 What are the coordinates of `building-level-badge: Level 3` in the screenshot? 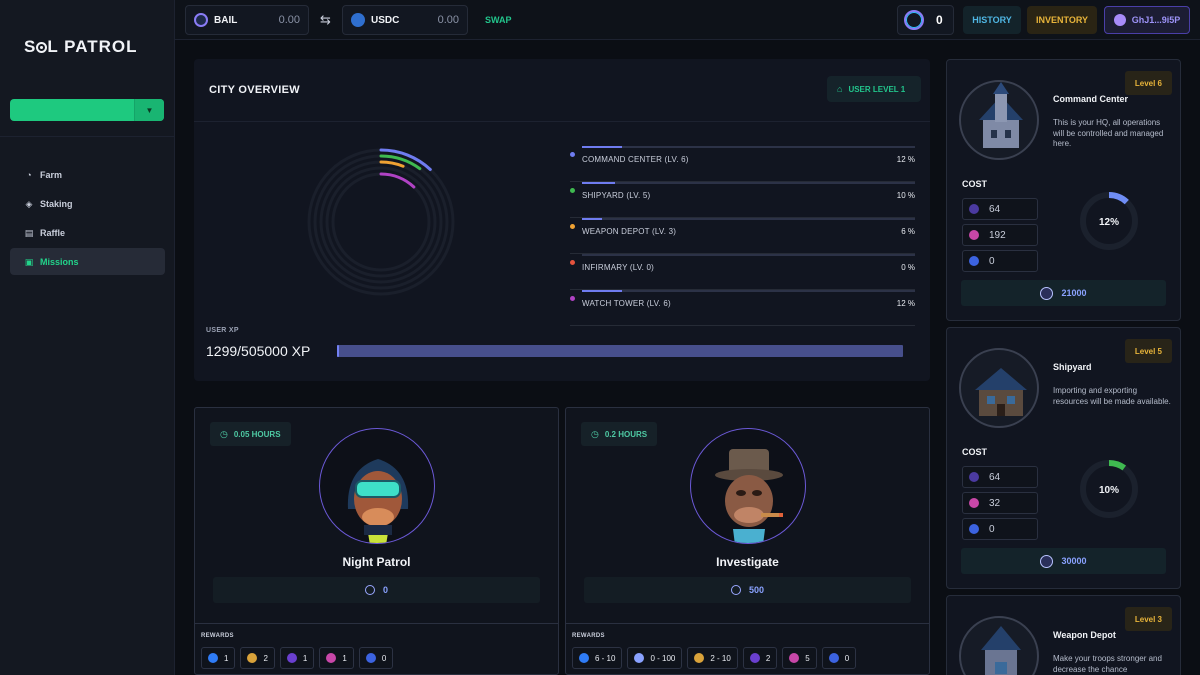 It's located at (1148, 619).